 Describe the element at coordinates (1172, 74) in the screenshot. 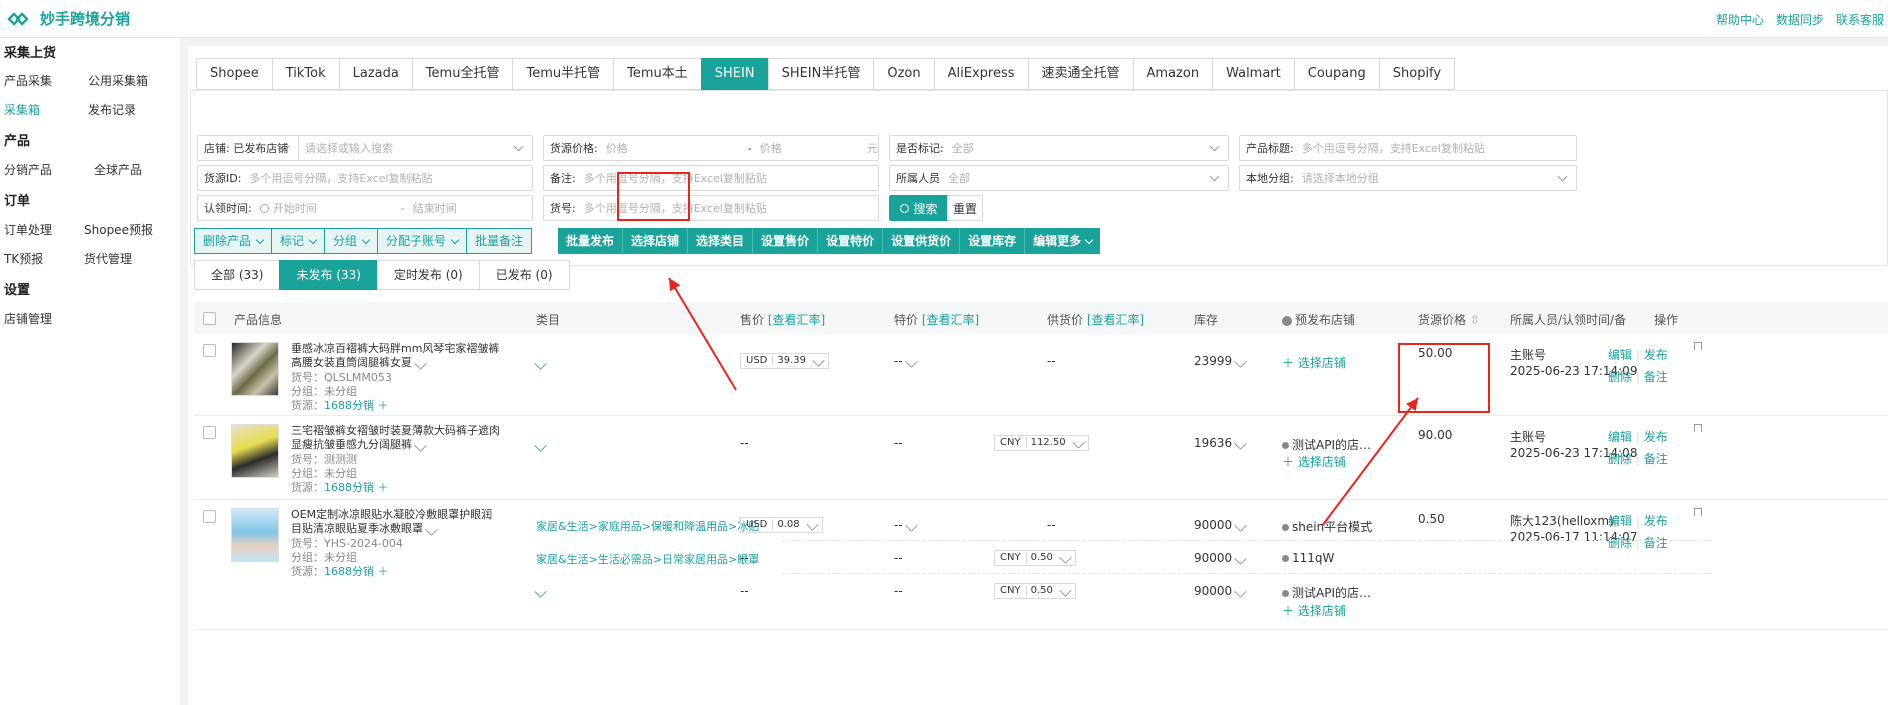

I see `tab-amazon: Amazon` at that location.